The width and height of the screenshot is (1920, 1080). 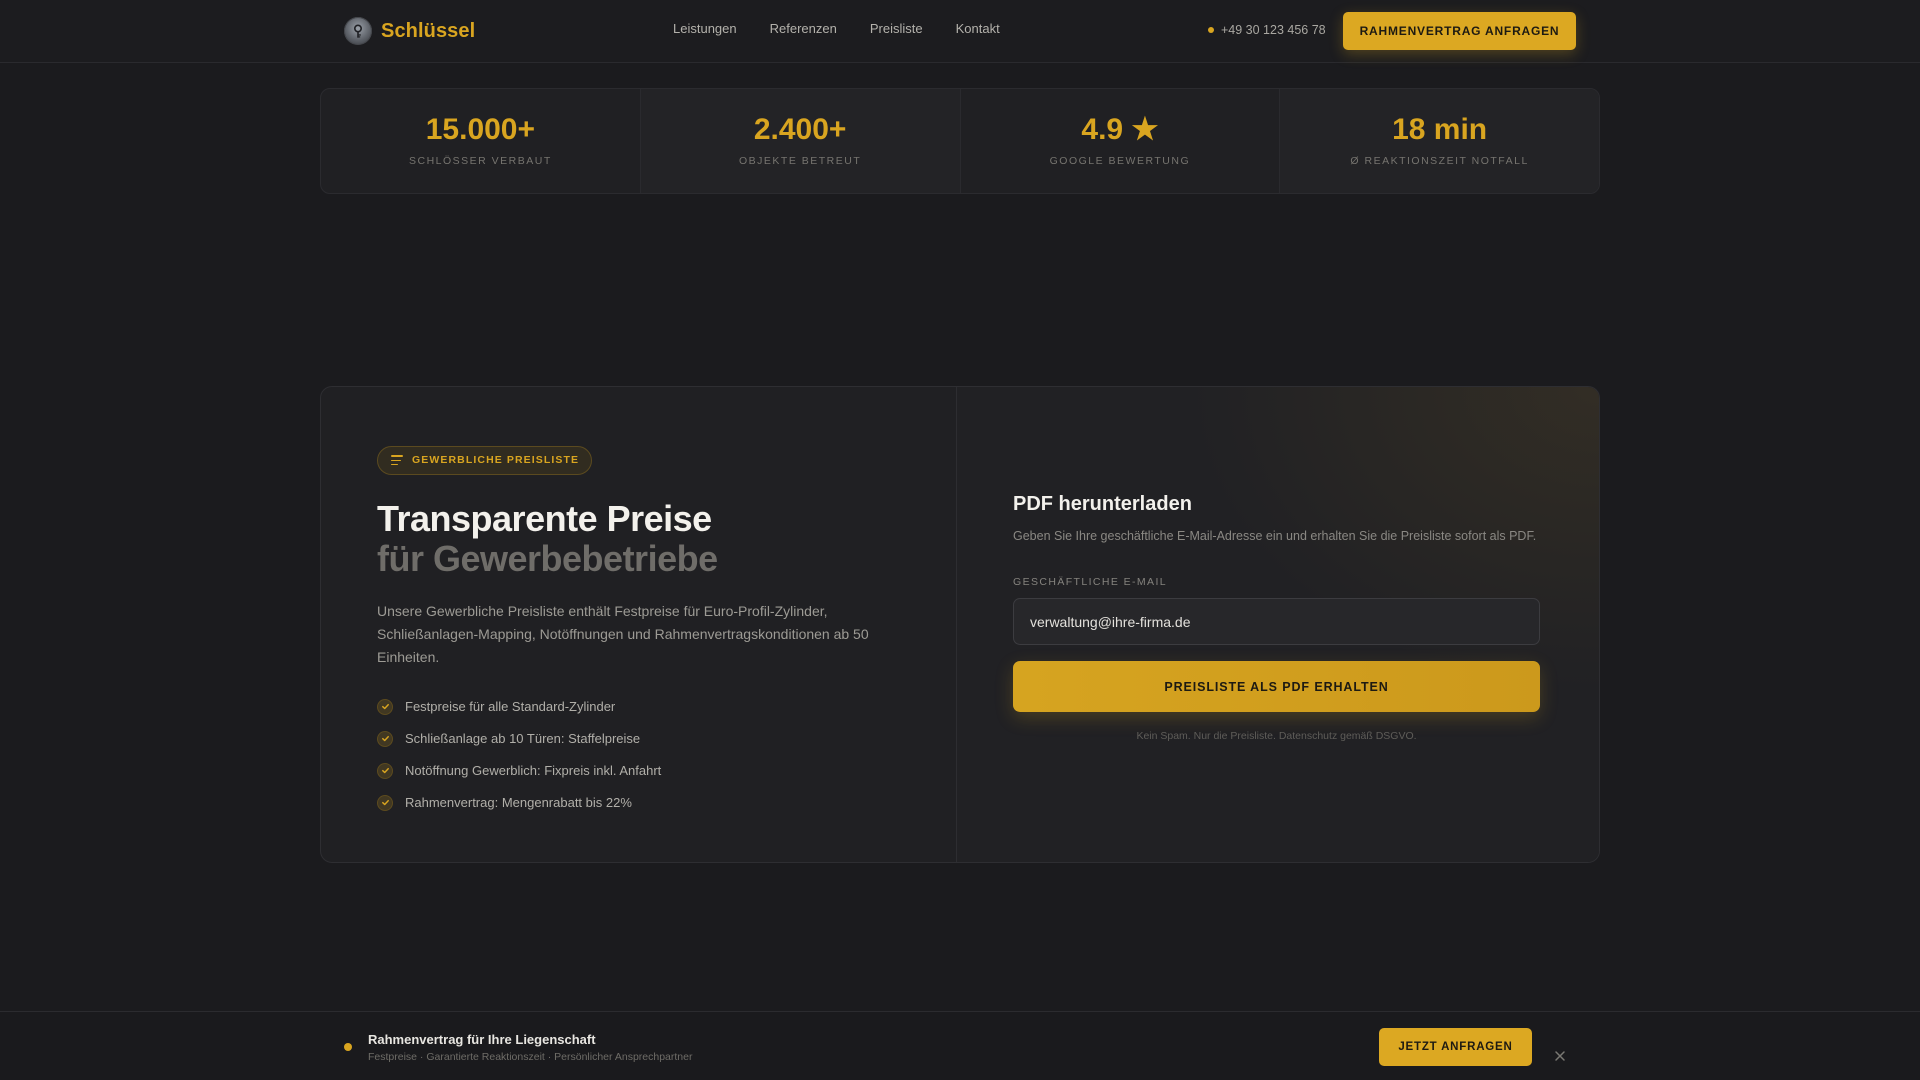 I want to click on nav-link-kontakt: Kontakt, so click(x=978, y=28).